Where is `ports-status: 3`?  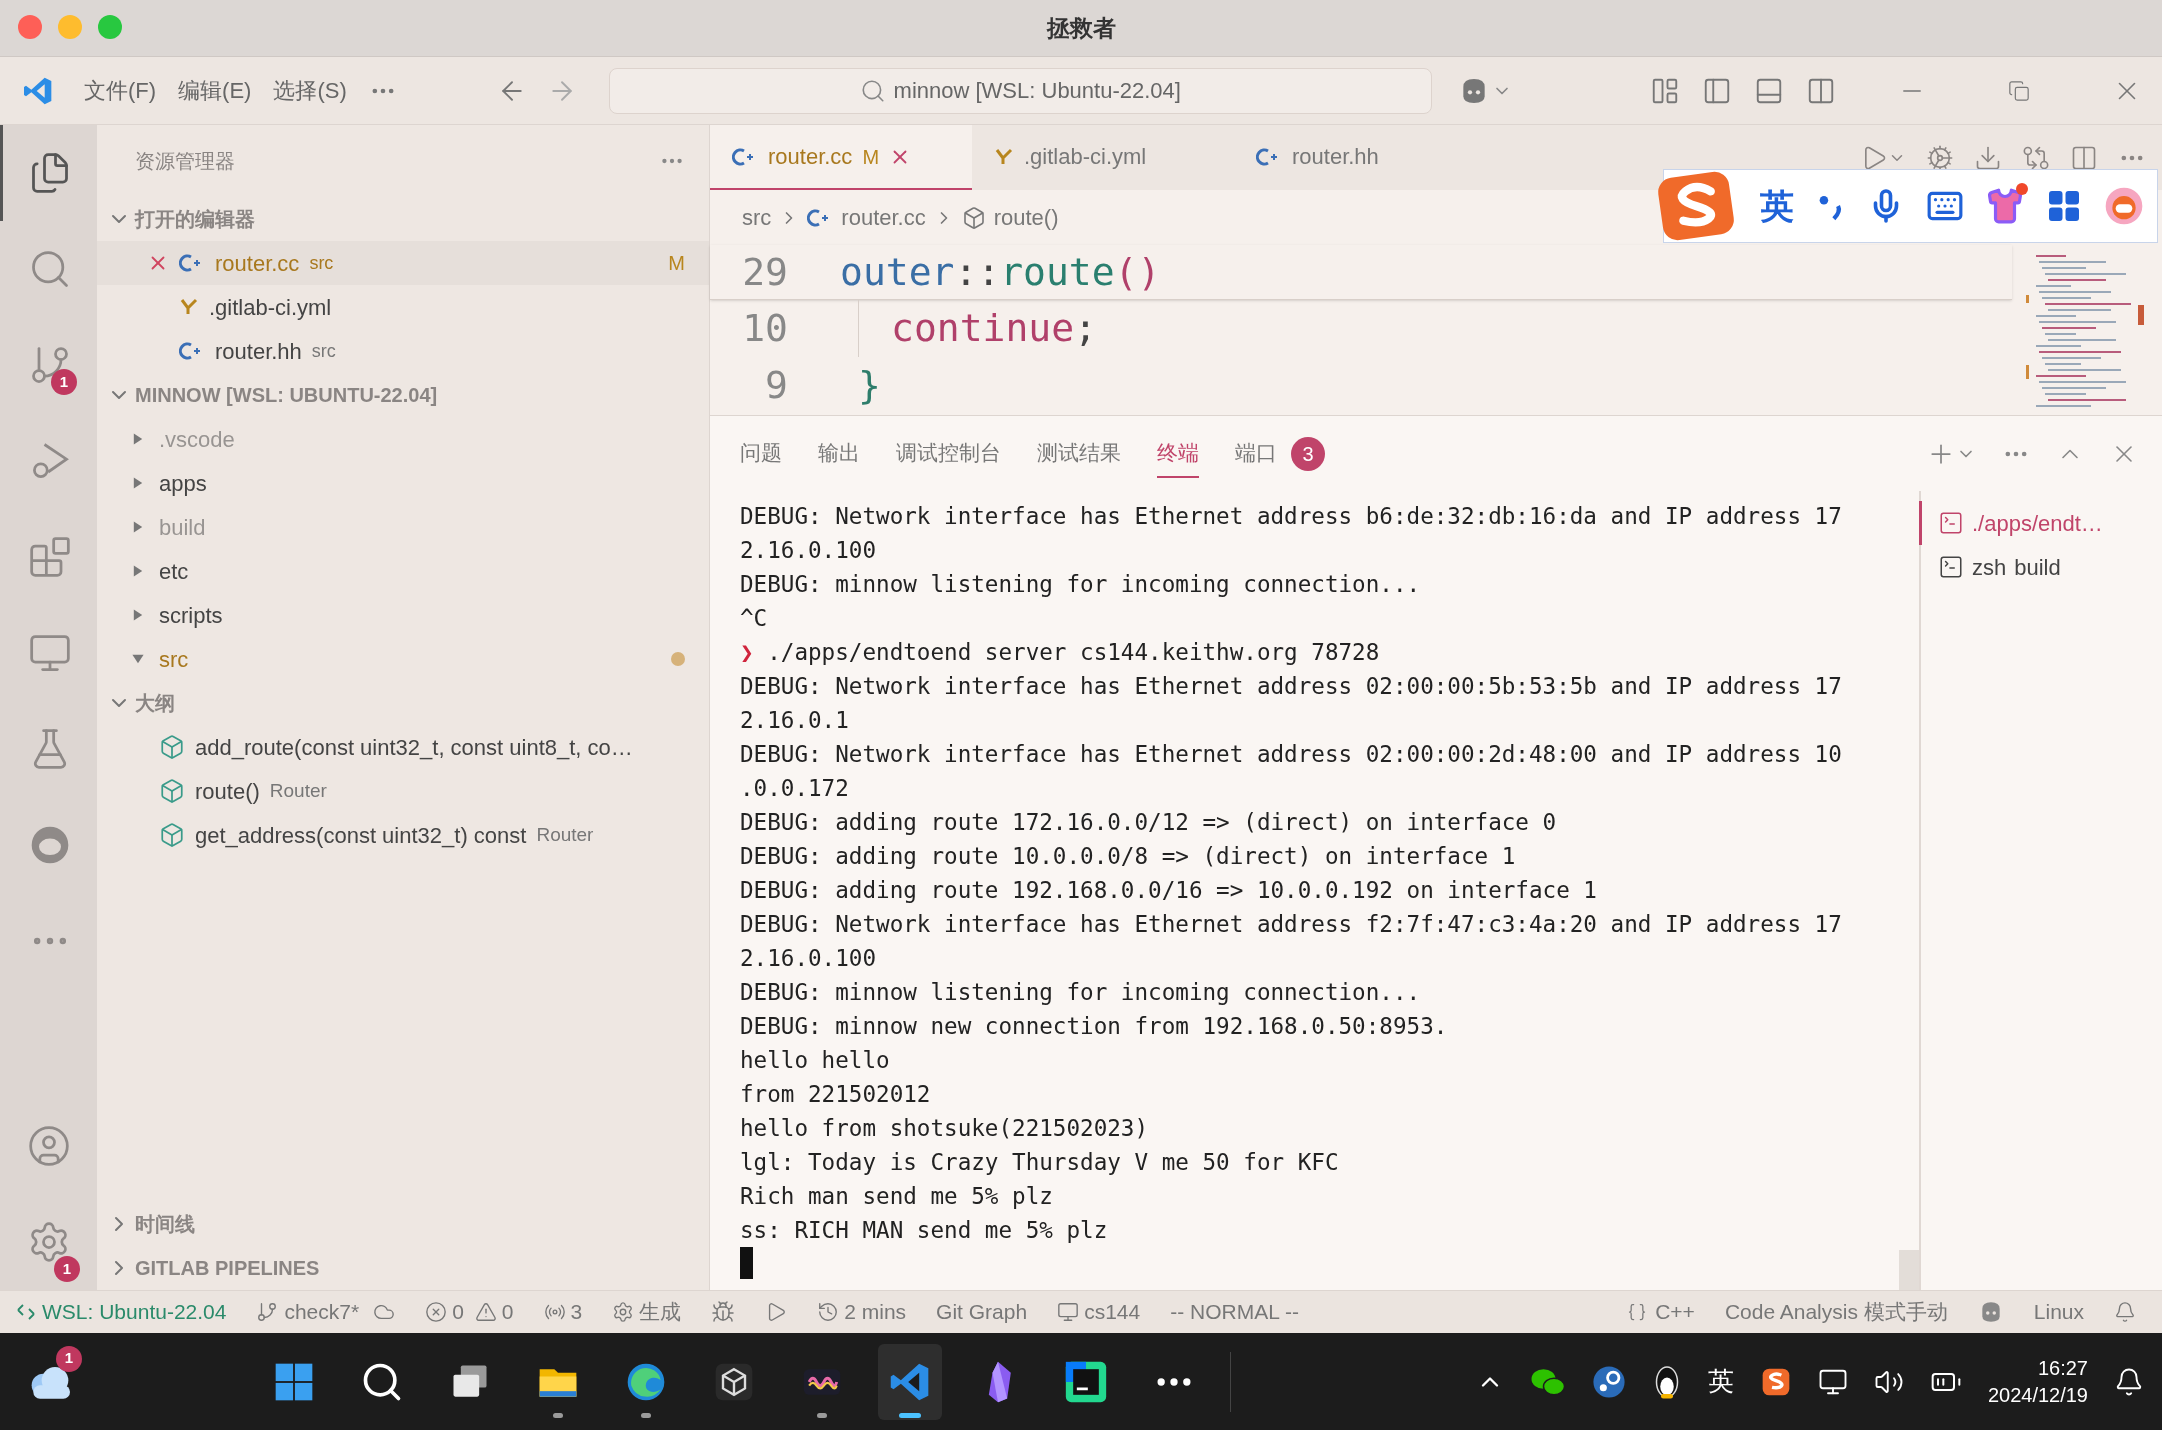 ports-status: 3 is located at coordinates (563, 1312).